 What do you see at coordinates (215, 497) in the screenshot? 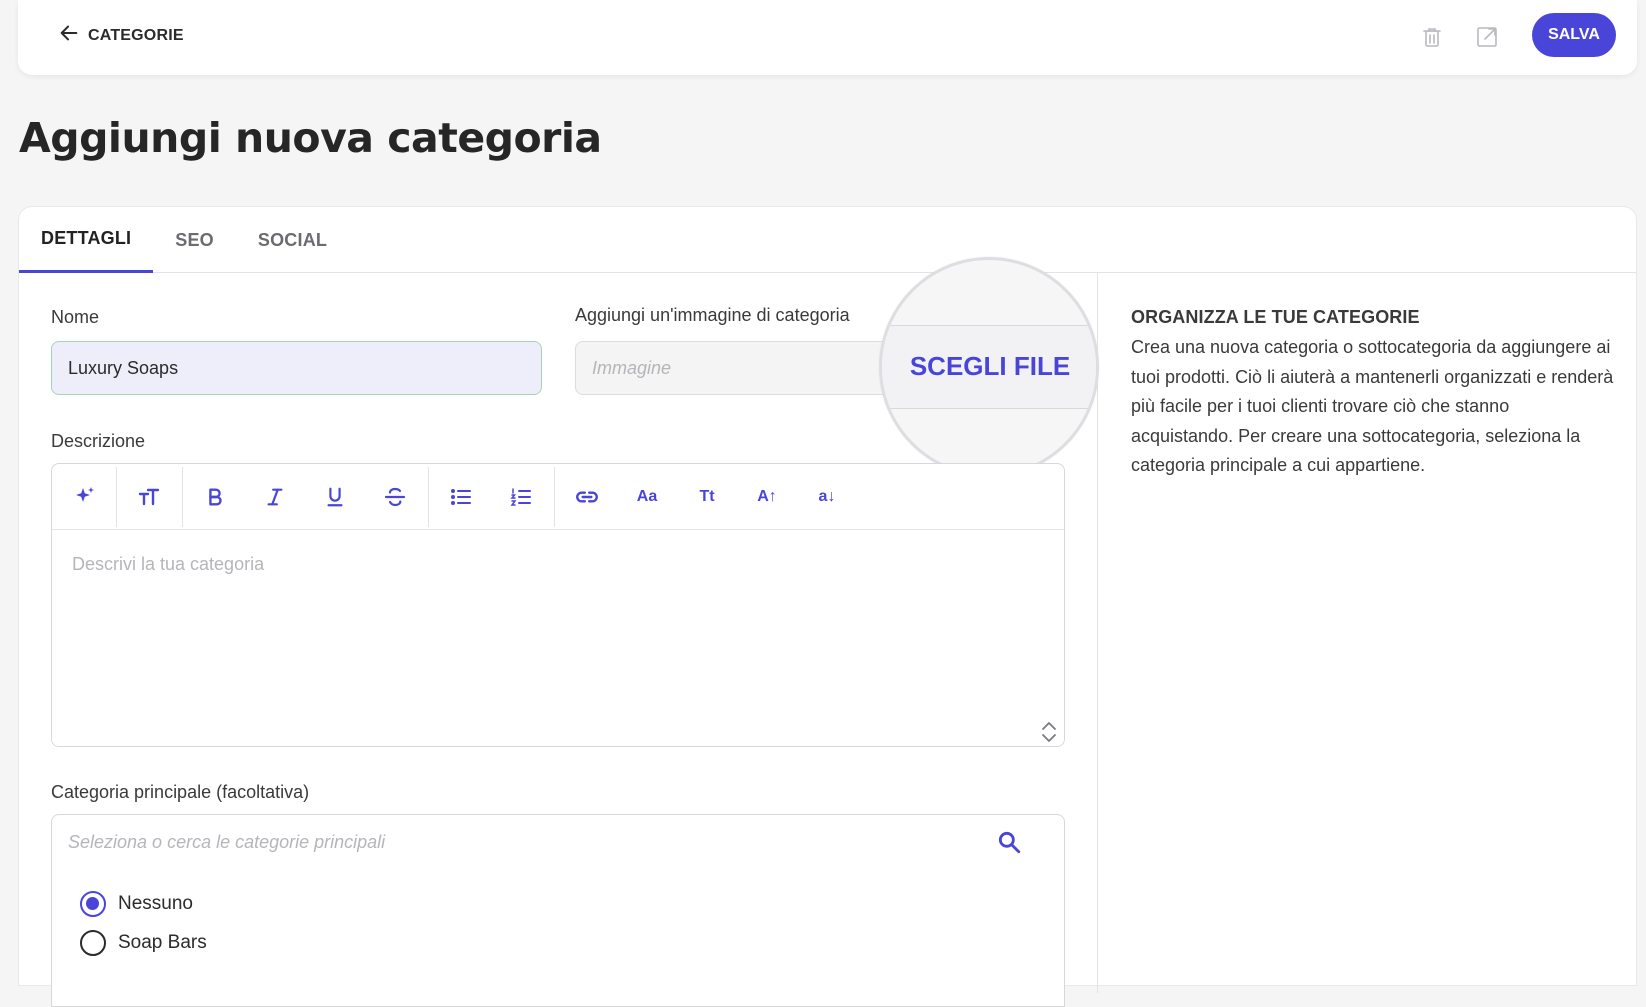
I see `bold-icon` at bounding box center [215, 497].